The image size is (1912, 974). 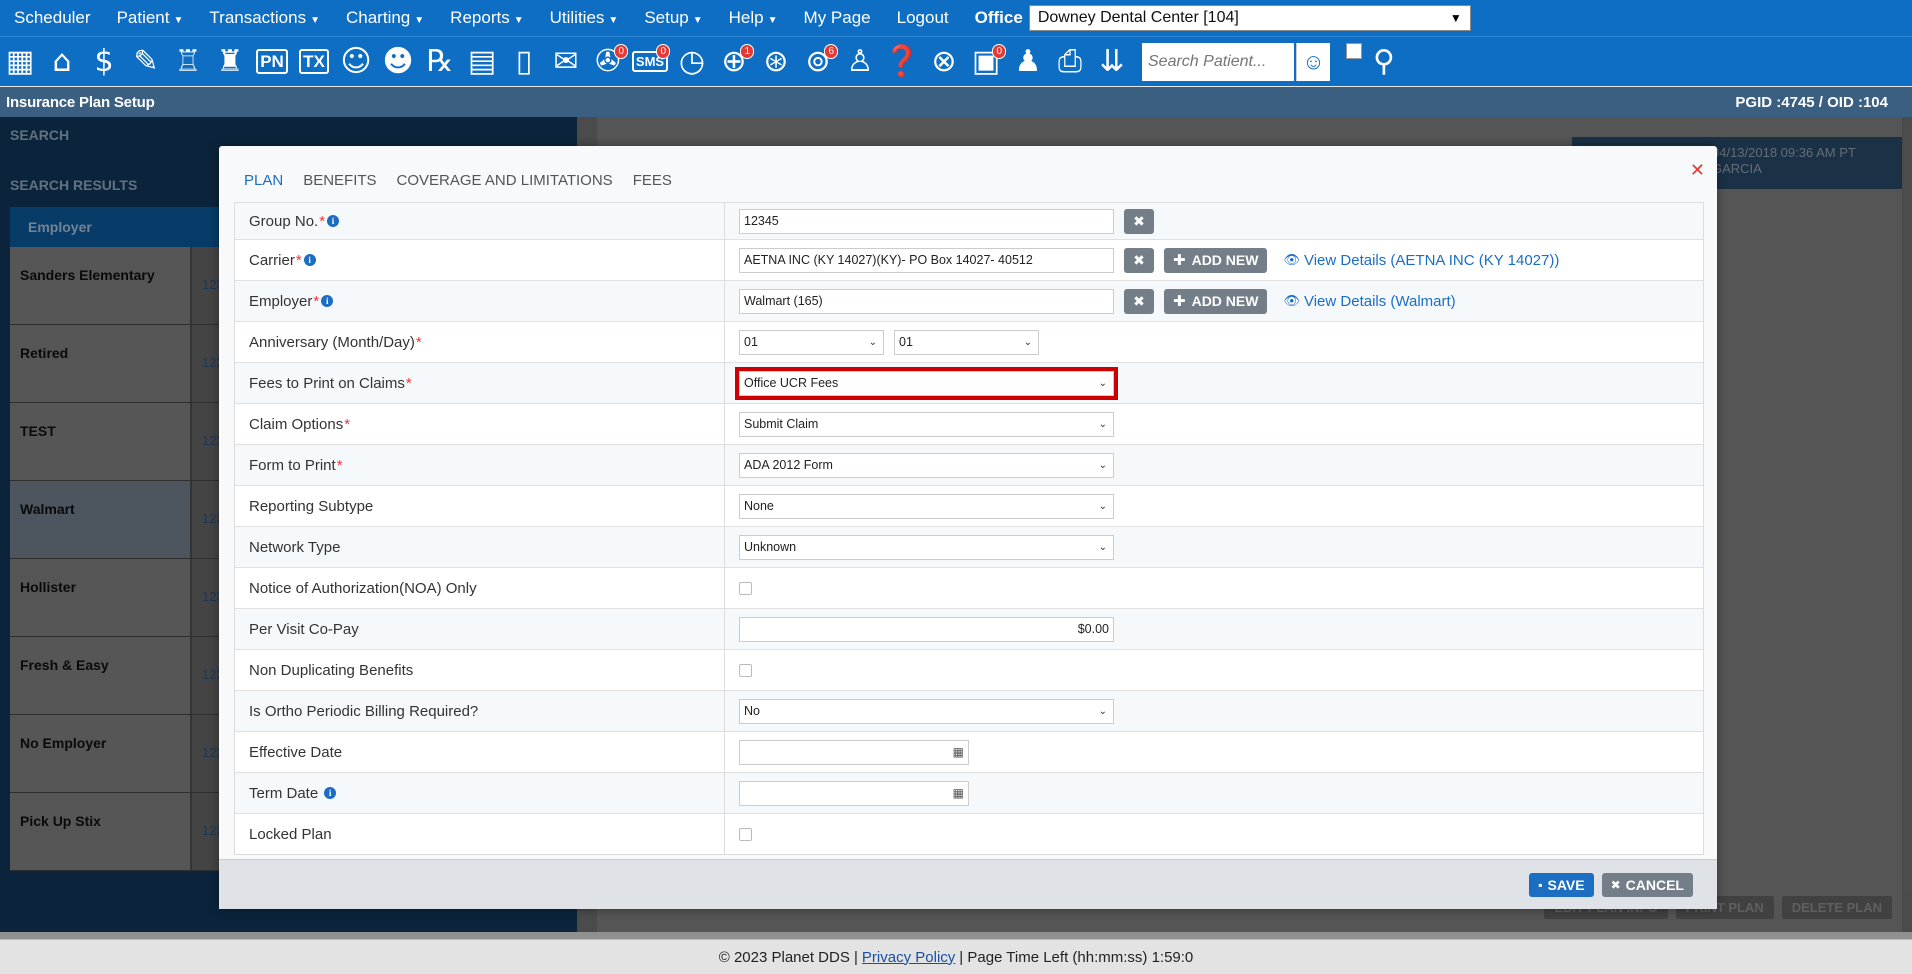 What do you see at coordinates (577, 17) in the screenshot?
I see `menu-label: Utilities` at bounding box center [577, 17].